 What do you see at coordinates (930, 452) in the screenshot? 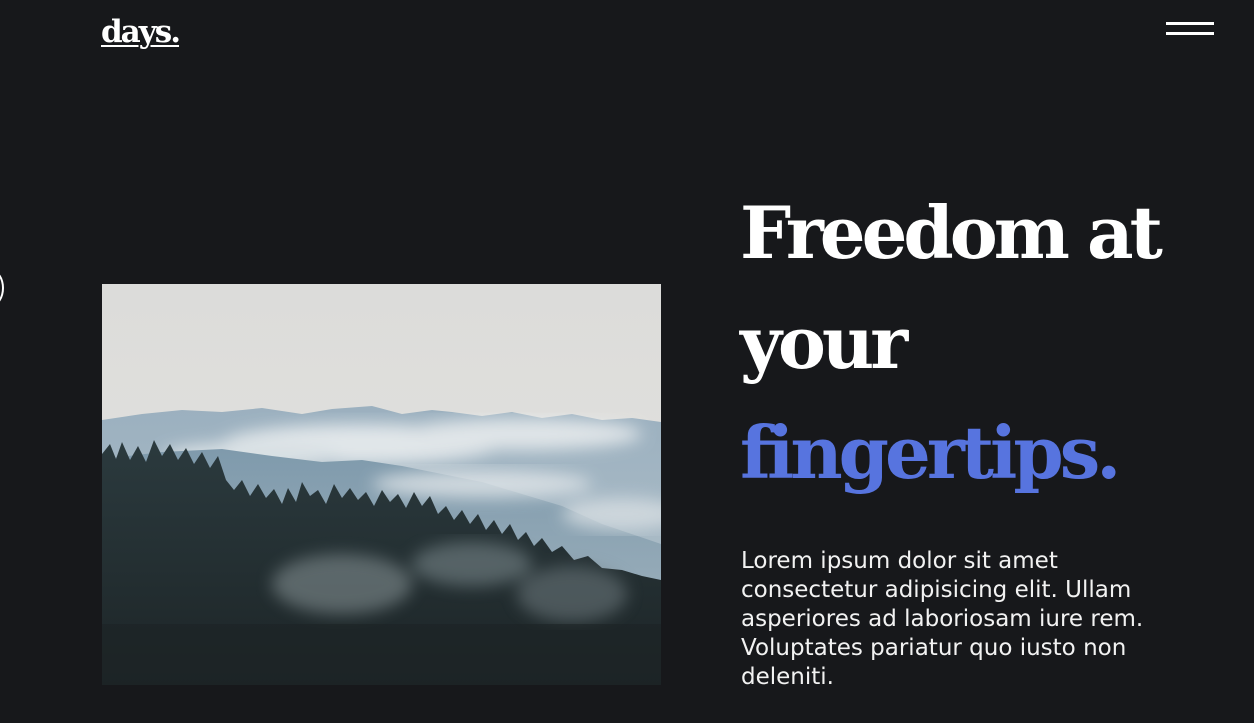
I see `headline-accent: fingertips.` at bounding box center [930, 452].